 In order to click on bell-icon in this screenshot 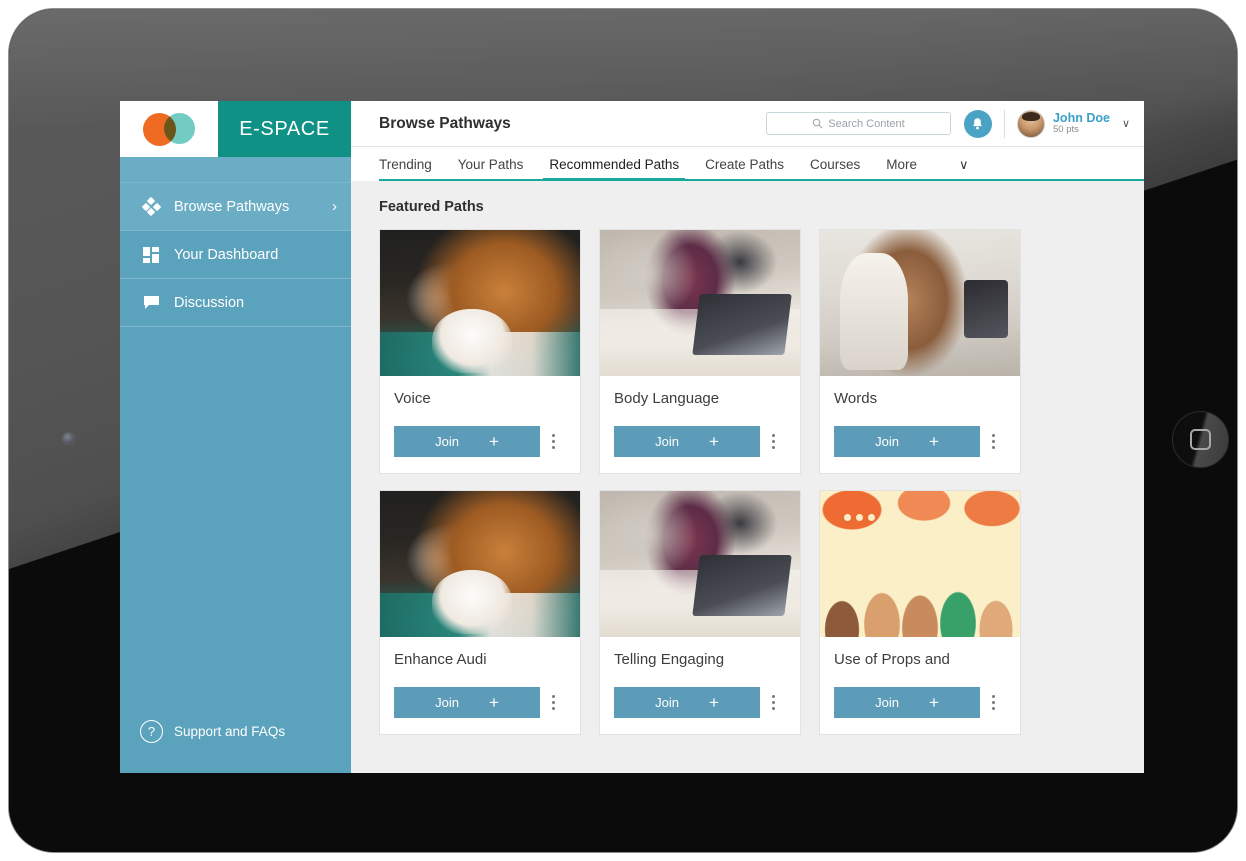, I will do `click(978, 123)`.